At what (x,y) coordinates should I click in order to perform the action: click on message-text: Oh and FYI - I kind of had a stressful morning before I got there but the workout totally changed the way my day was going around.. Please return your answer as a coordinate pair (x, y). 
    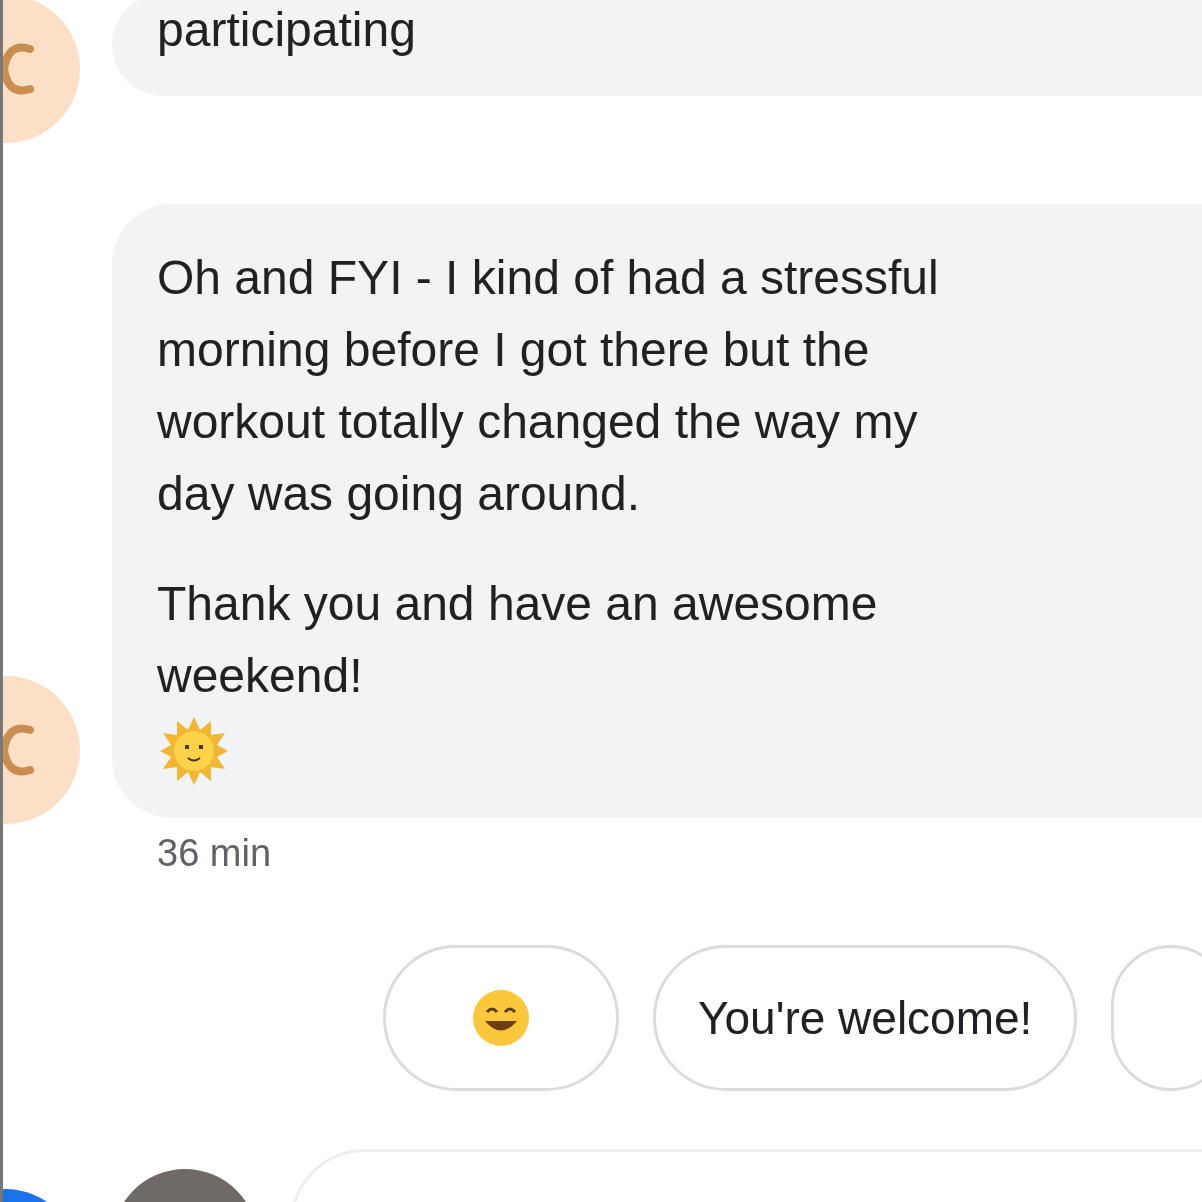
    Looking at the image, I should click on (548, 386).